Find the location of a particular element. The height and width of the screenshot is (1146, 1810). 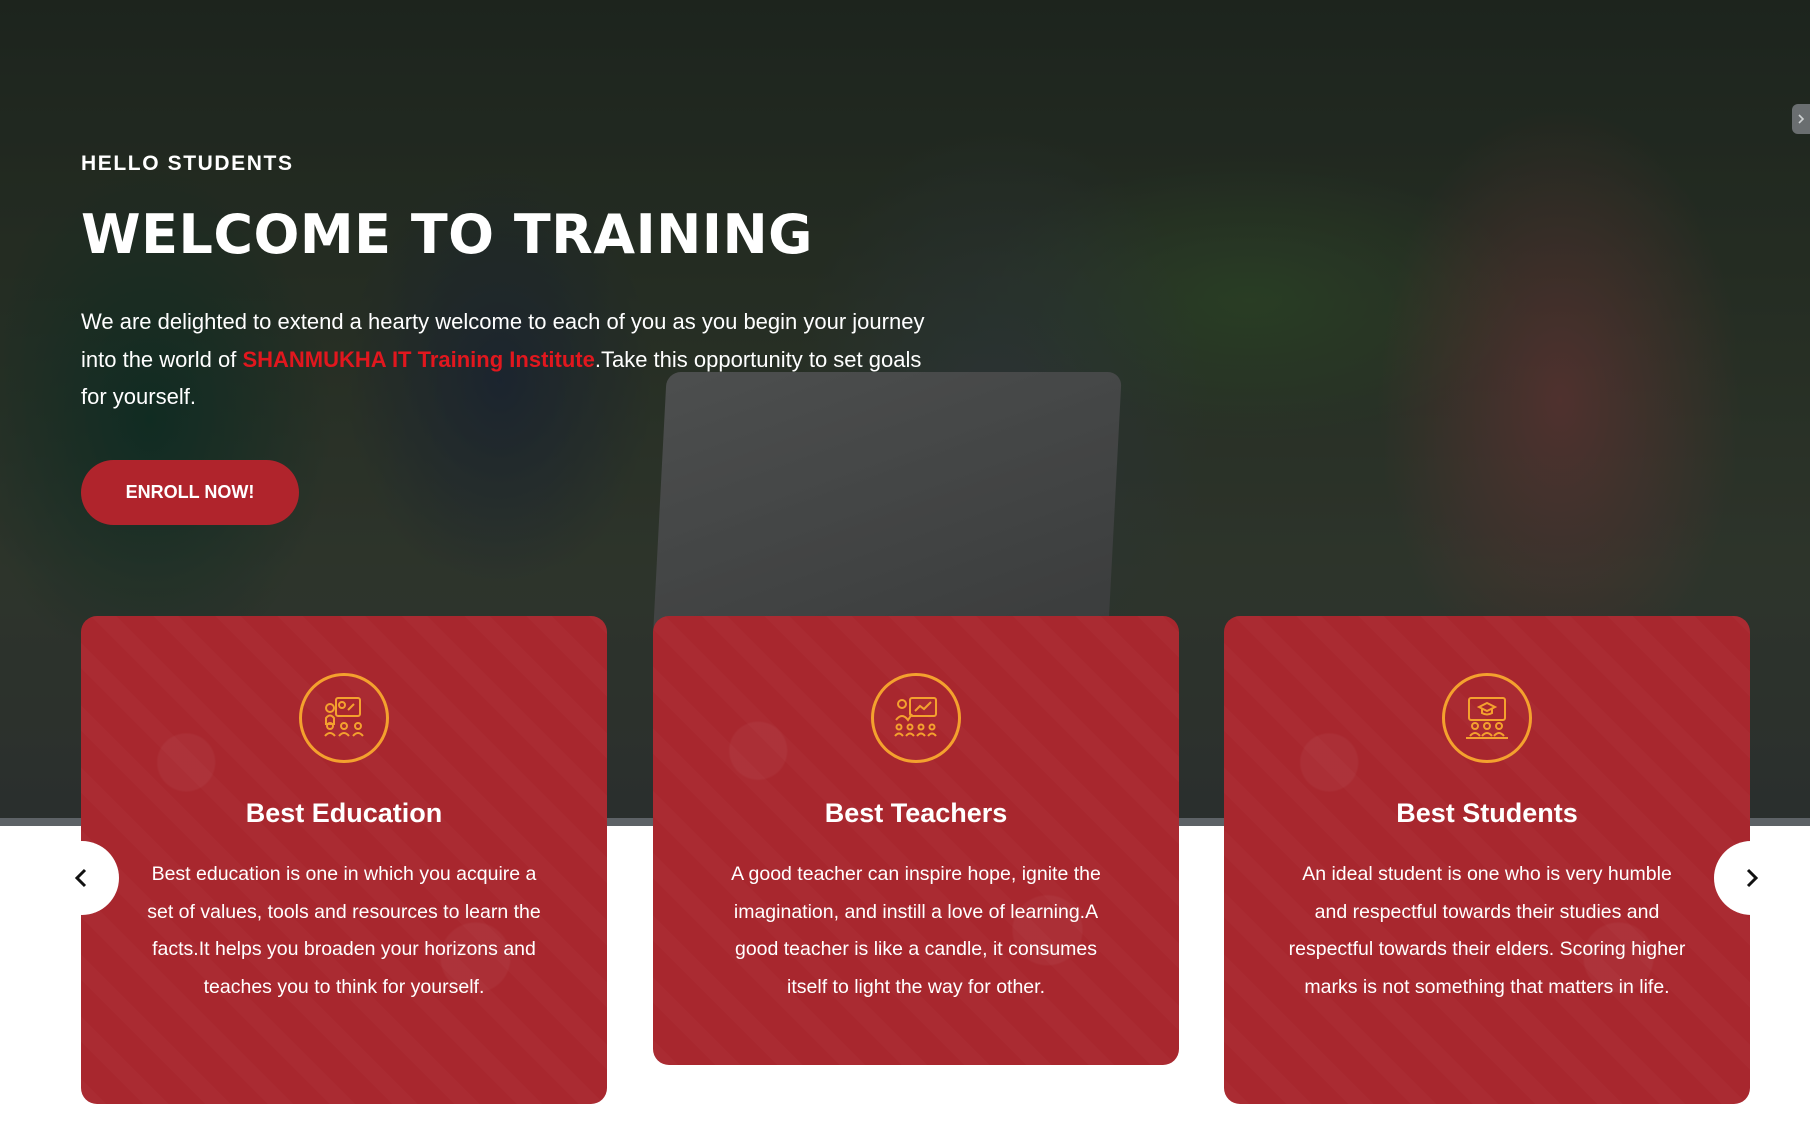

card-title: Best Education is located at coordinates (344, 813).